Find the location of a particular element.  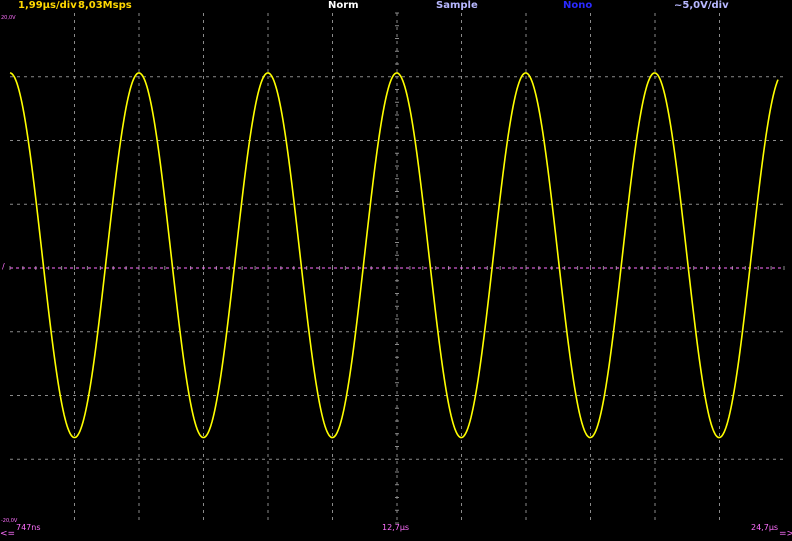

time-end-label: 24,7µs is located at coordinates (765, 527).